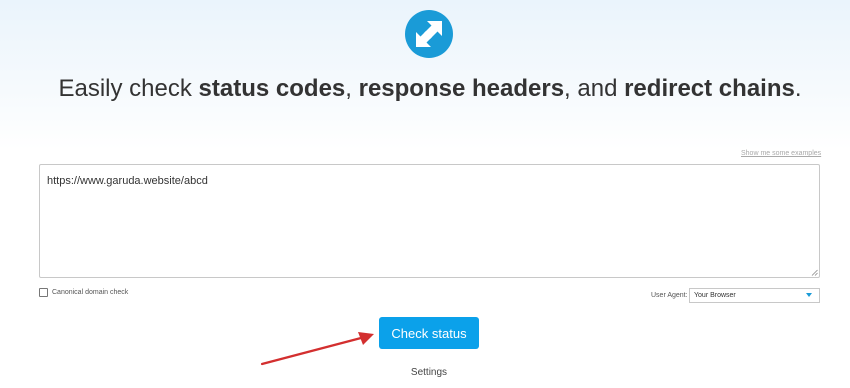 The width and height of the screenshot is (850, 388). Describe the element at coordinates (90, 292) in the screenshot. I see `canonical-label: Canonical domain check` at that location.